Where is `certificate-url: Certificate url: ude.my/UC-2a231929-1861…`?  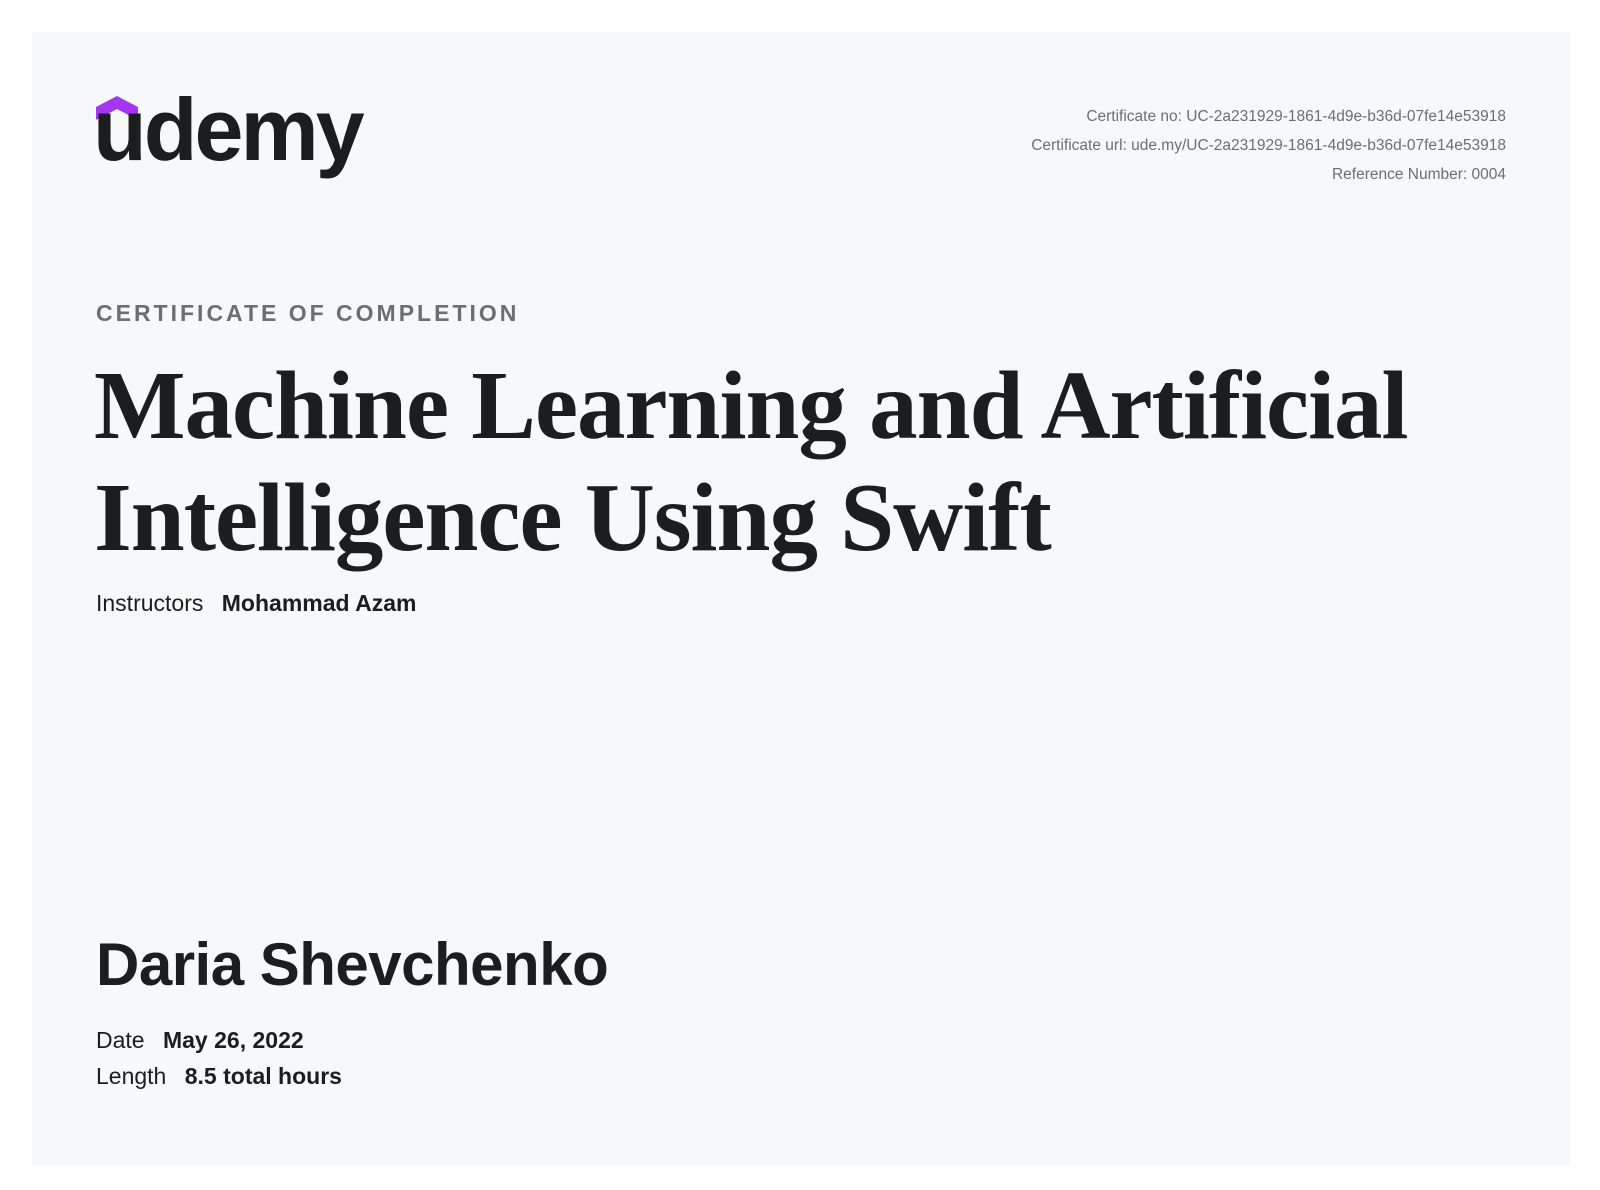
certificate-url: Certificate url: ude.my/UC-2a231929-1861… is located at coordinates (1268, 145).